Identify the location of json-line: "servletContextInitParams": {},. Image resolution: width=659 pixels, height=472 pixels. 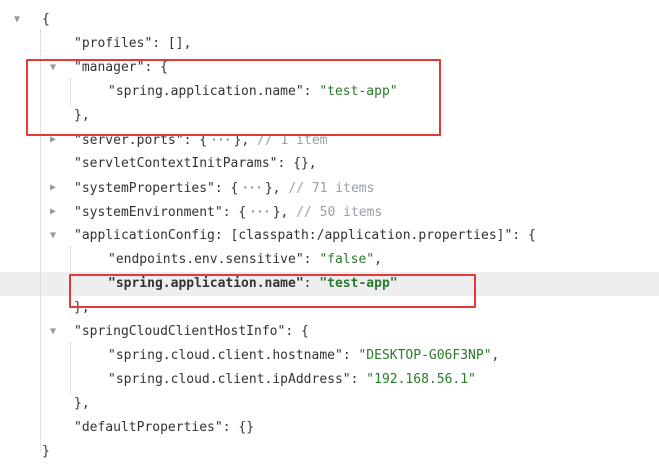
(195, 164).